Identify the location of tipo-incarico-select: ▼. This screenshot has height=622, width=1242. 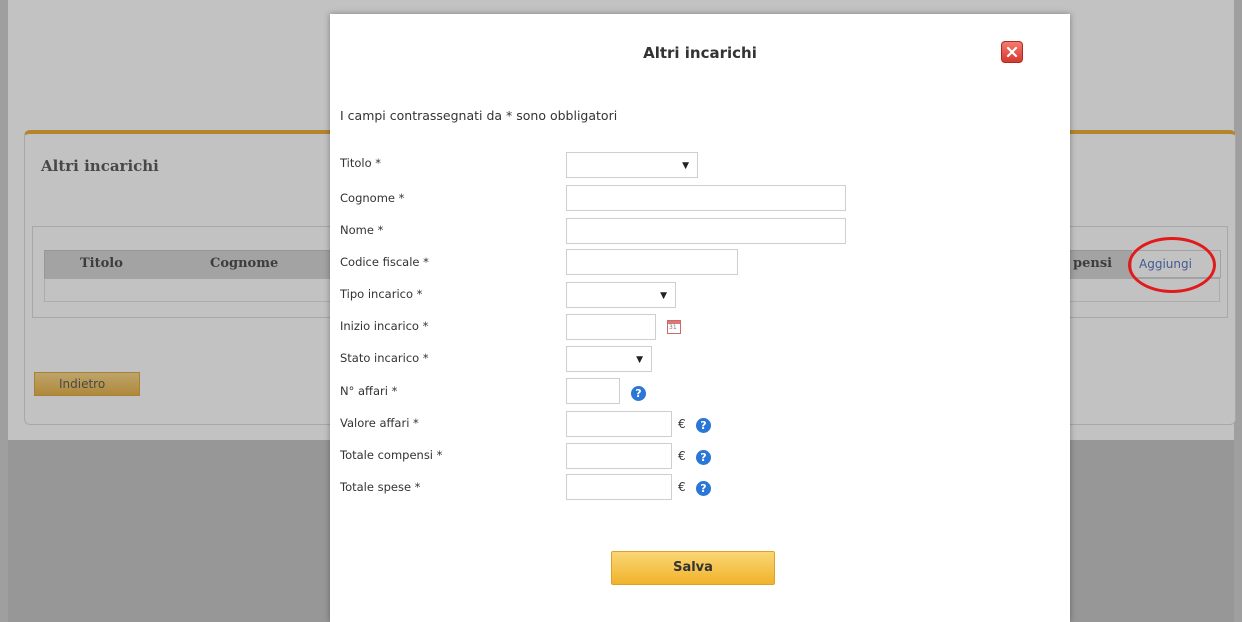
(621, 295).